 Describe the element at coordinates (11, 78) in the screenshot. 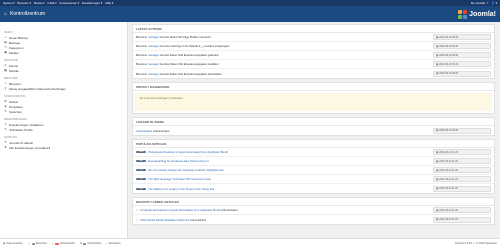

I see `sidebar-heading: Benutzer` at that location.